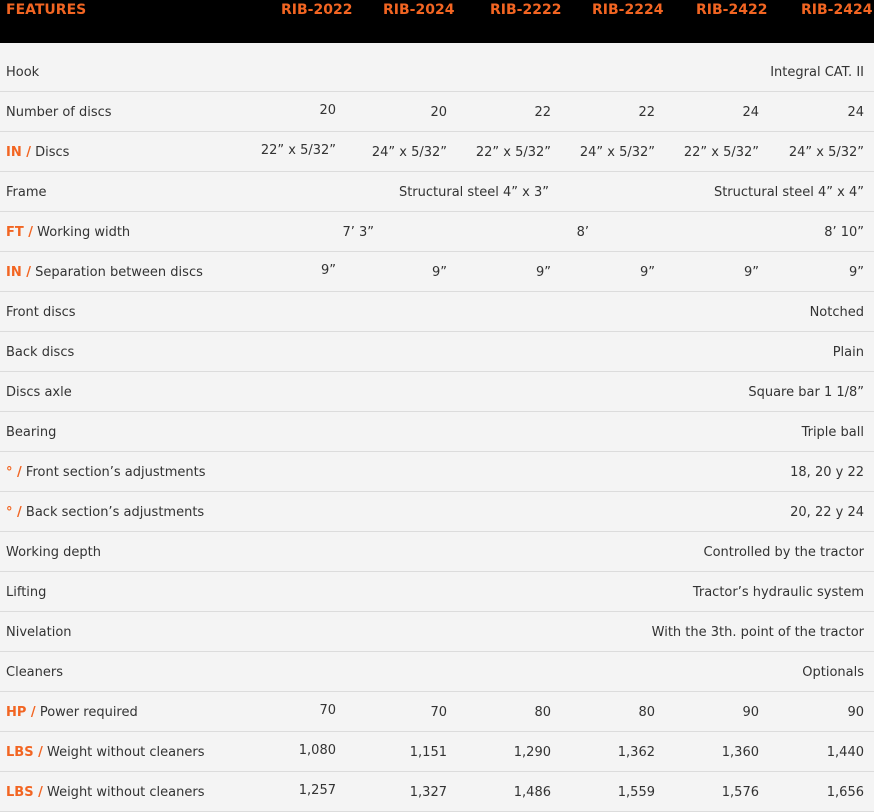  Describe the element at coordinates (26, 592) in the screenshot. I see `feature-name: Lifting` at that location.